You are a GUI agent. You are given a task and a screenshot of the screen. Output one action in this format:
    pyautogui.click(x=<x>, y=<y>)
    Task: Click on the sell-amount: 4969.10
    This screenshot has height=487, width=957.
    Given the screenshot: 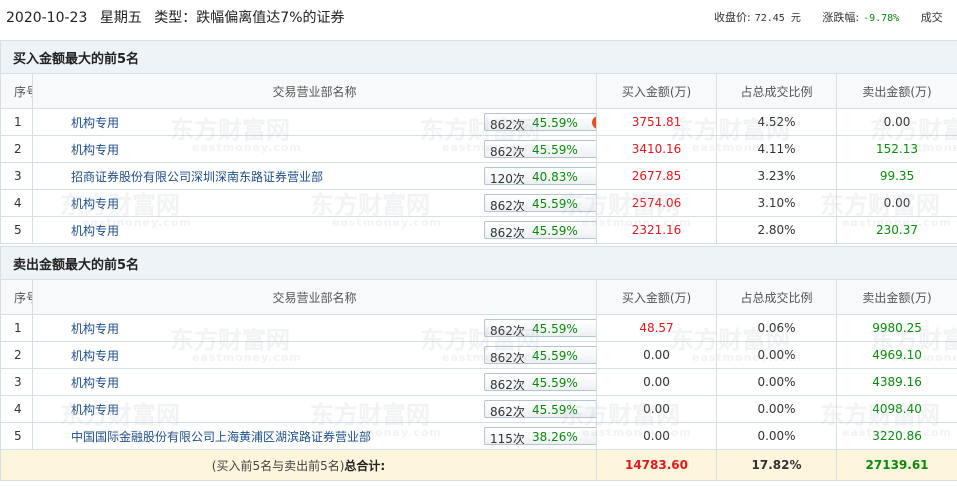 What is the action you would take?
    pyautogui.click(x=896, y=355)
    